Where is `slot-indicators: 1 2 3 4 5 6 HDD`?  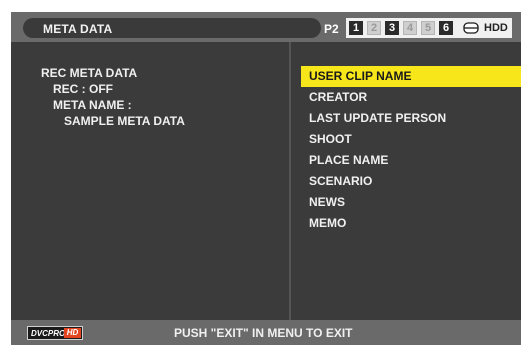
slot-indicators: 1 2 3 4 5 6 HDD is located at coordinates (429, 28).